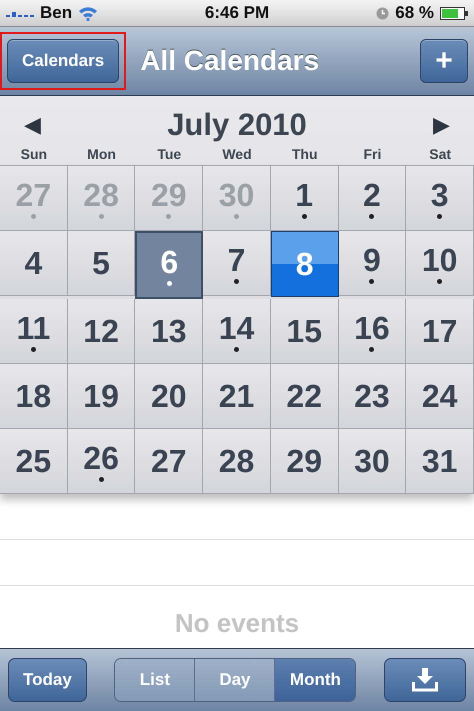 The width and height of the screenshot is (474, 711). Describe the element at coordinates (304, 198) in the screenshot. I see `day-cell: 1` at that location.